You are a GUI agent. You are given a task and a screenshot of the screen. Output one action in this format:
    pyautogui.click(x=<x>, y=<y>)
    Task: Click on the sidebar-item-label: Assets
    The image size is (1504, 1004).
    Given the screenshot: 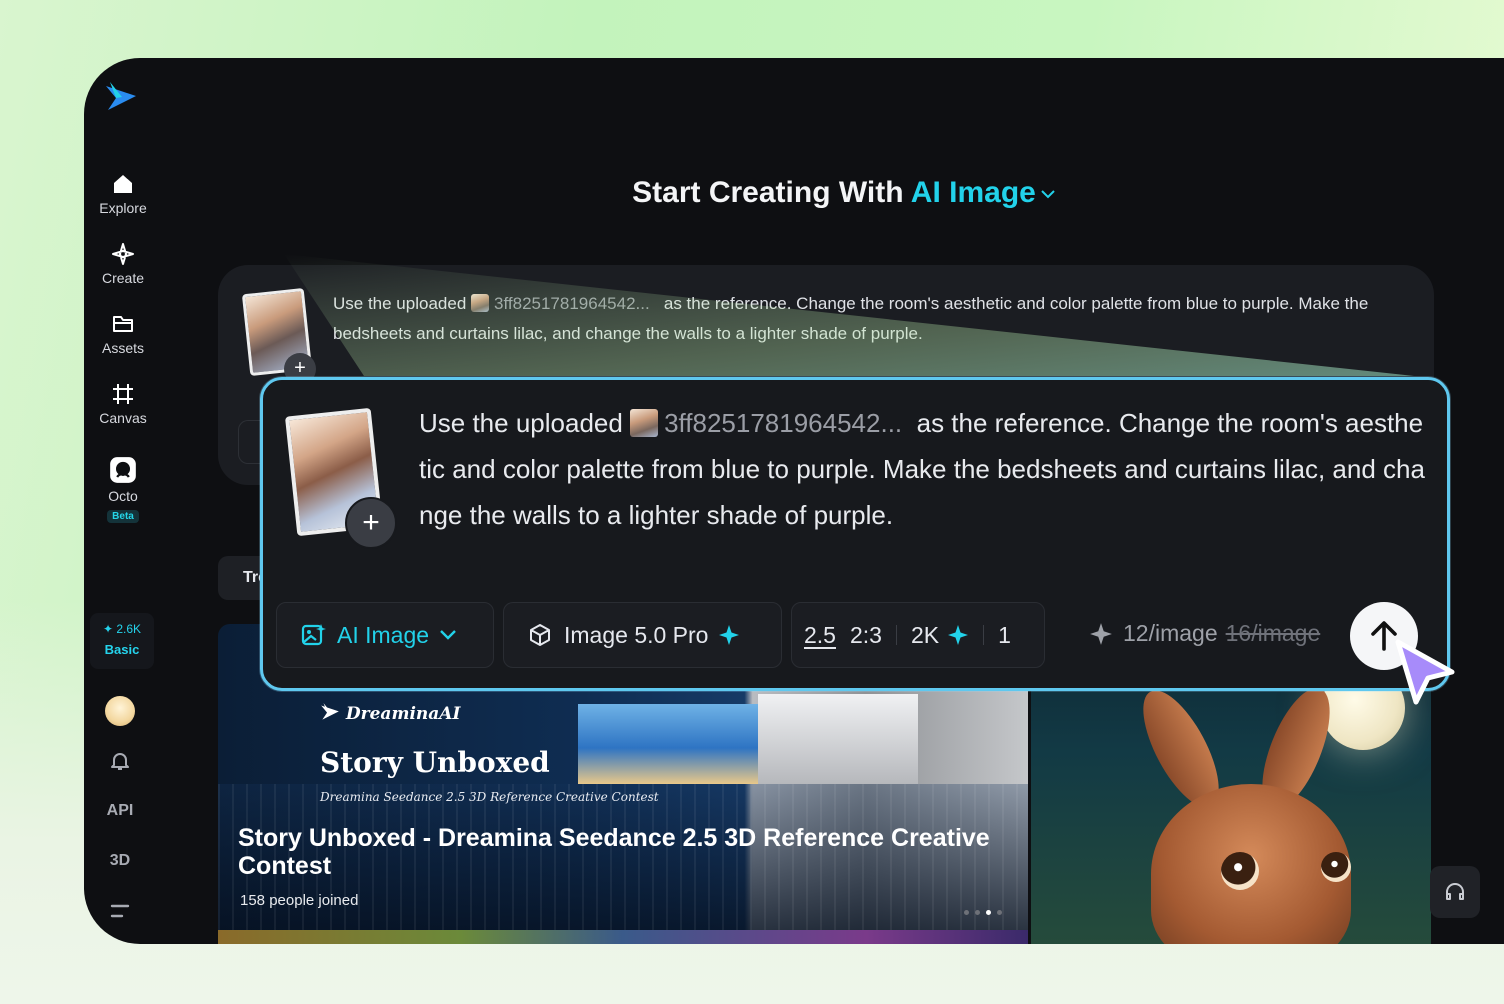 What is the action you would take?
    pyautogui.click(x=122, y=348)
    